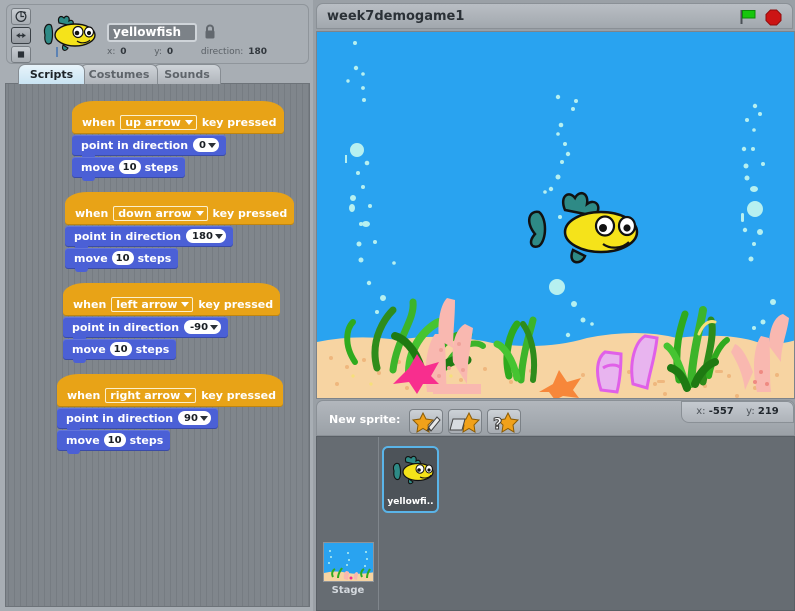 The image size is (795, 611). What do you see at coordinates (365, 419) in the screenshot?
I see `new-sprite-label: New sprite:` at bounding box center [365, 419].